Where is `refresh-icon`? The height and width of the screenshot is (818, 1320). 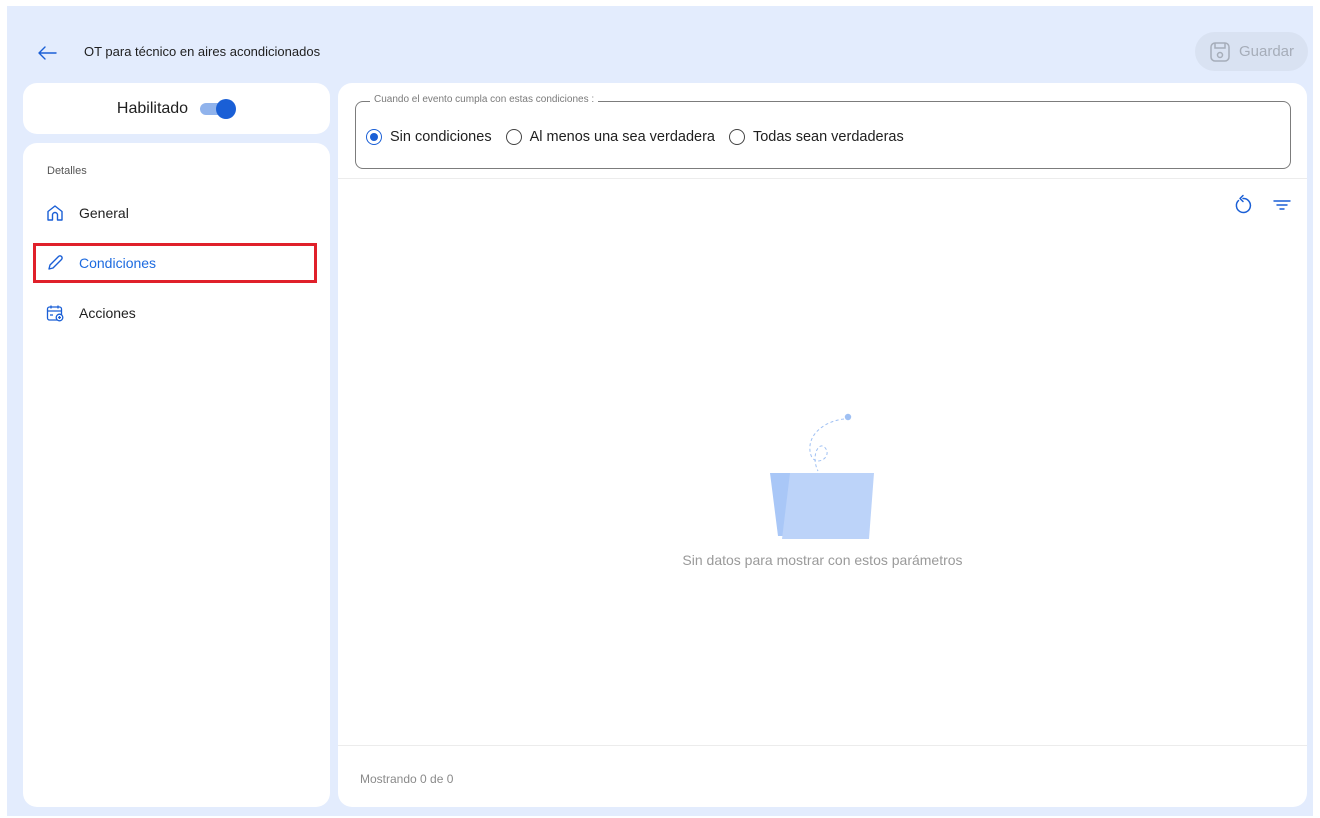
refresh-icon is located at coordinates (1243, 204).